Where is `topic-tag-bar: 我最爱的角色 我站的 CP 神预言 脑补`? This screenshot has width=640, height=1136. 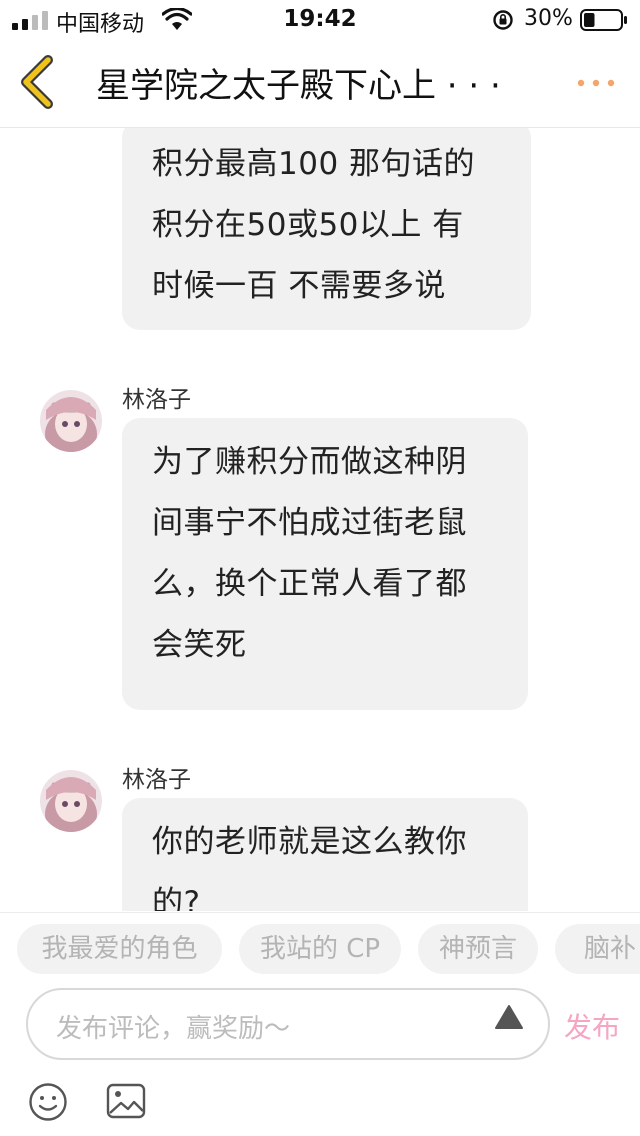 topic-tag-bar: 我最爱的角色 我站的 CP 神预言 脑补 is located at coordinates (320, 945).